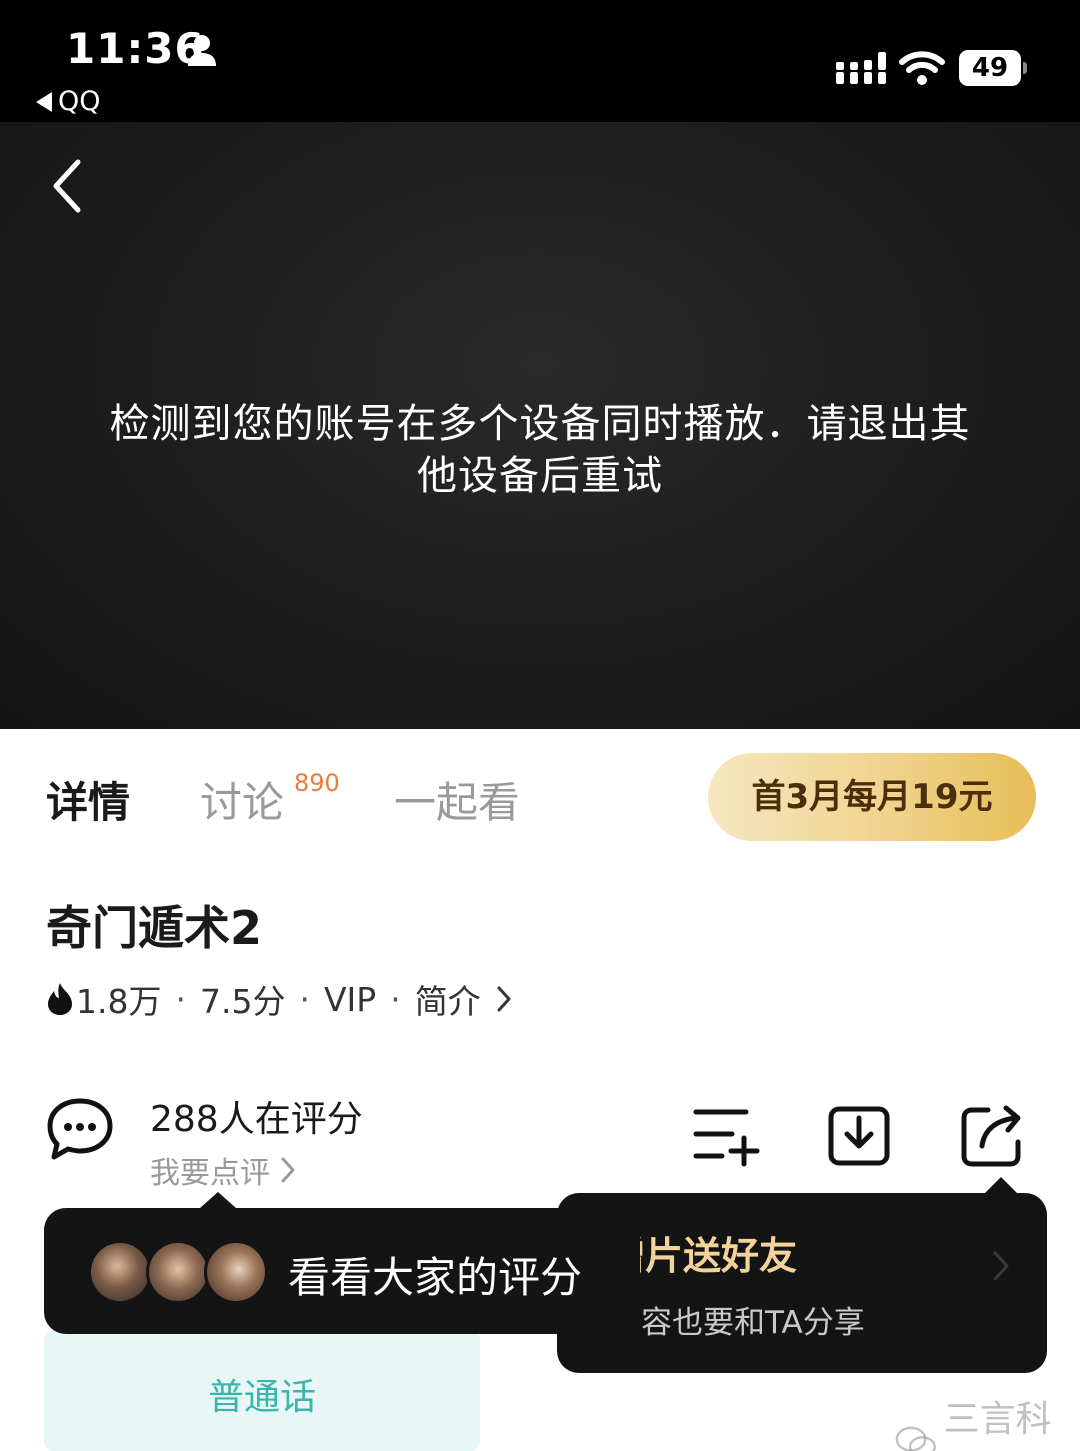 The height and width of the screenshot is (1451, 1080). I want to click on write-review-link: 我要点评, so click(223, 1170).